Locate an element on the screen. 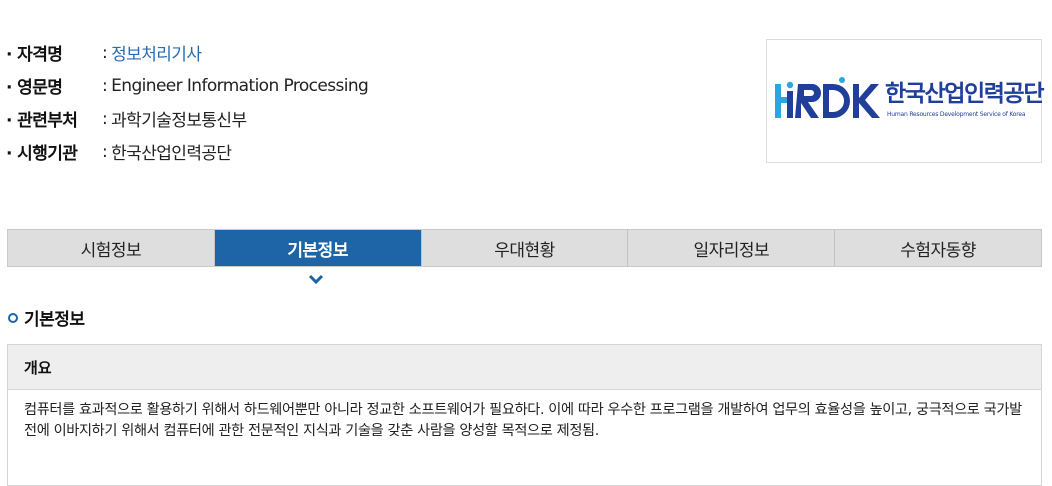  certificate-name-link: 정보처리기사 is located at coordinates (156, 52).